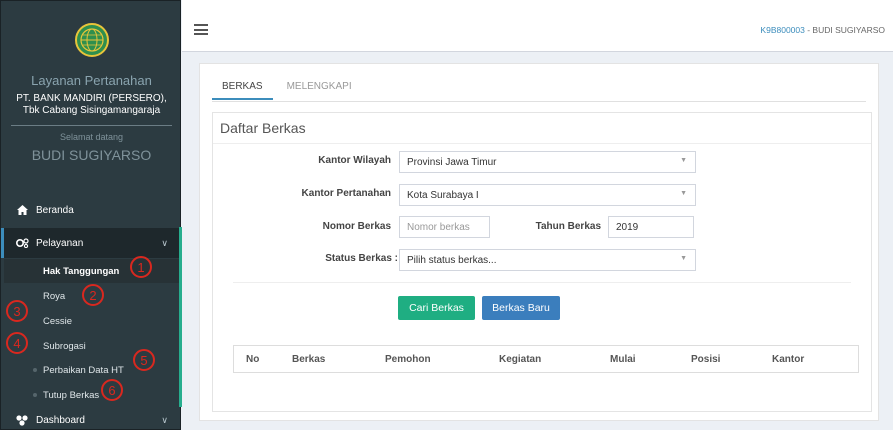 Image resolution: width=893 pixels, height=430 pixels. What do you see at coordinates (452, 162) in the screenshot?
I see `kantor-wilayah-value: Provinsi Jawa Timur` at bounding box center [452, 162].